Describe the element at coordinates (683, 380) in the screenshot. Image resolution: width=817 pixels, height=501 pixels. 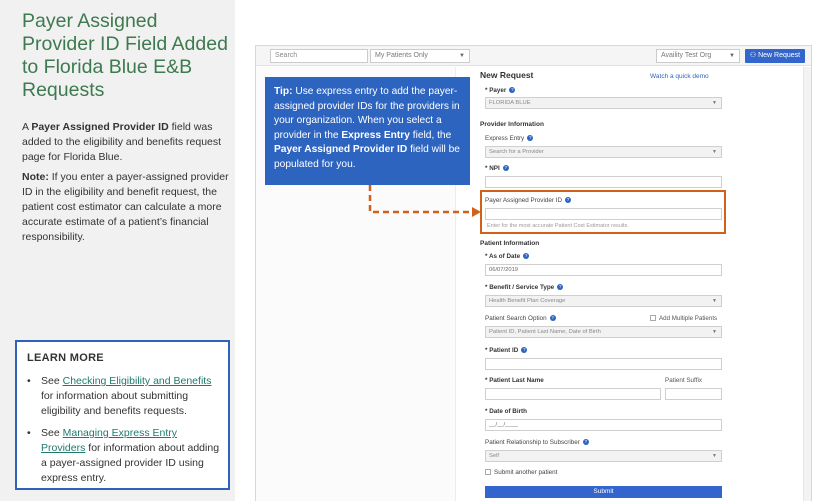
I see `suffix-label: Patient Suffix` at that location.